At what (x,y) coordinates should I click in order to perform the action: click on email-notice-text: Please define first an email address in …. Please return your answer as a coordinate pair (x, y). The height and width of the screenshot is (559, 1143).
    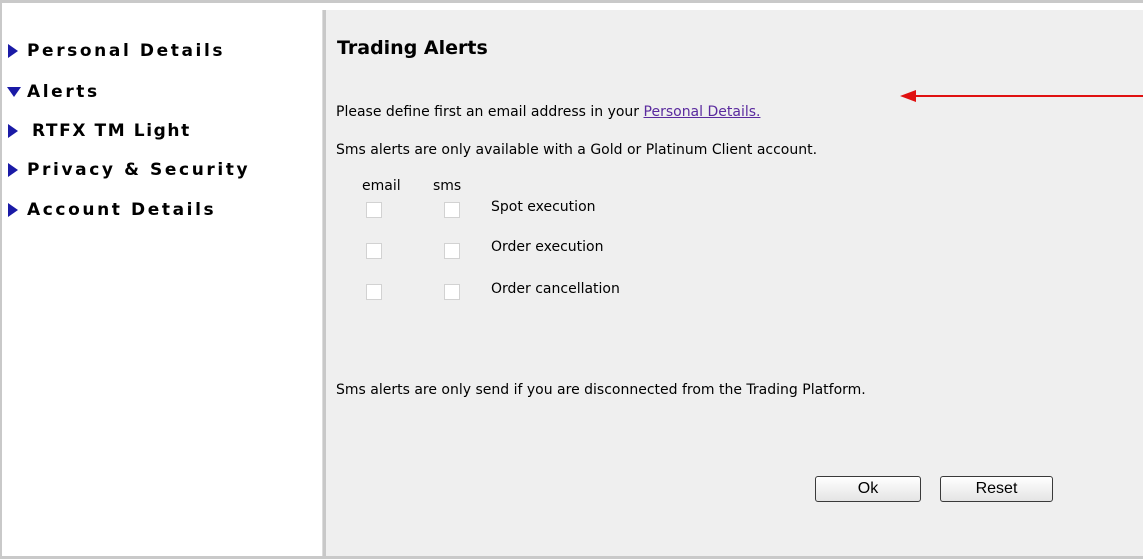
    Looking at the image, I should click on (490, 112).